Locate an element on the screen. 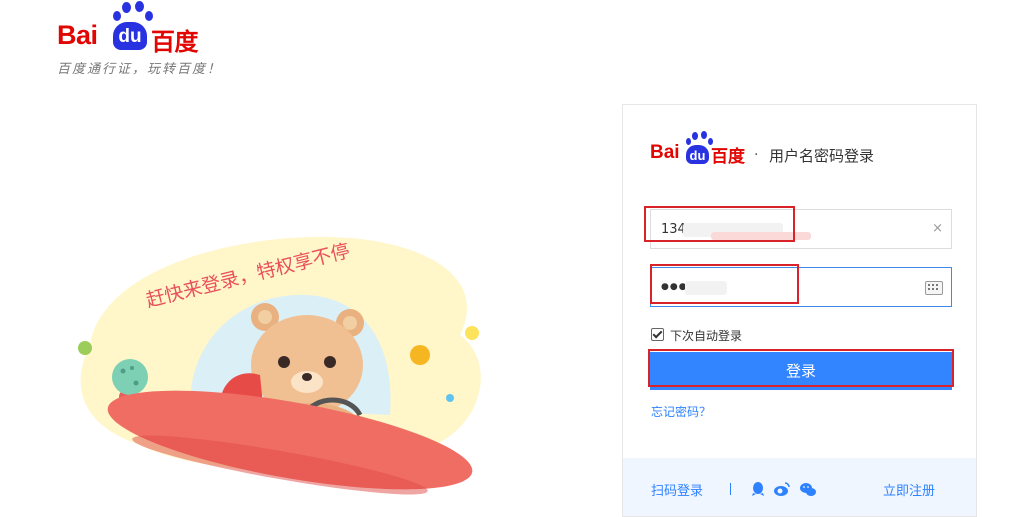  yellow-dot is located at coordinates (472, 333).